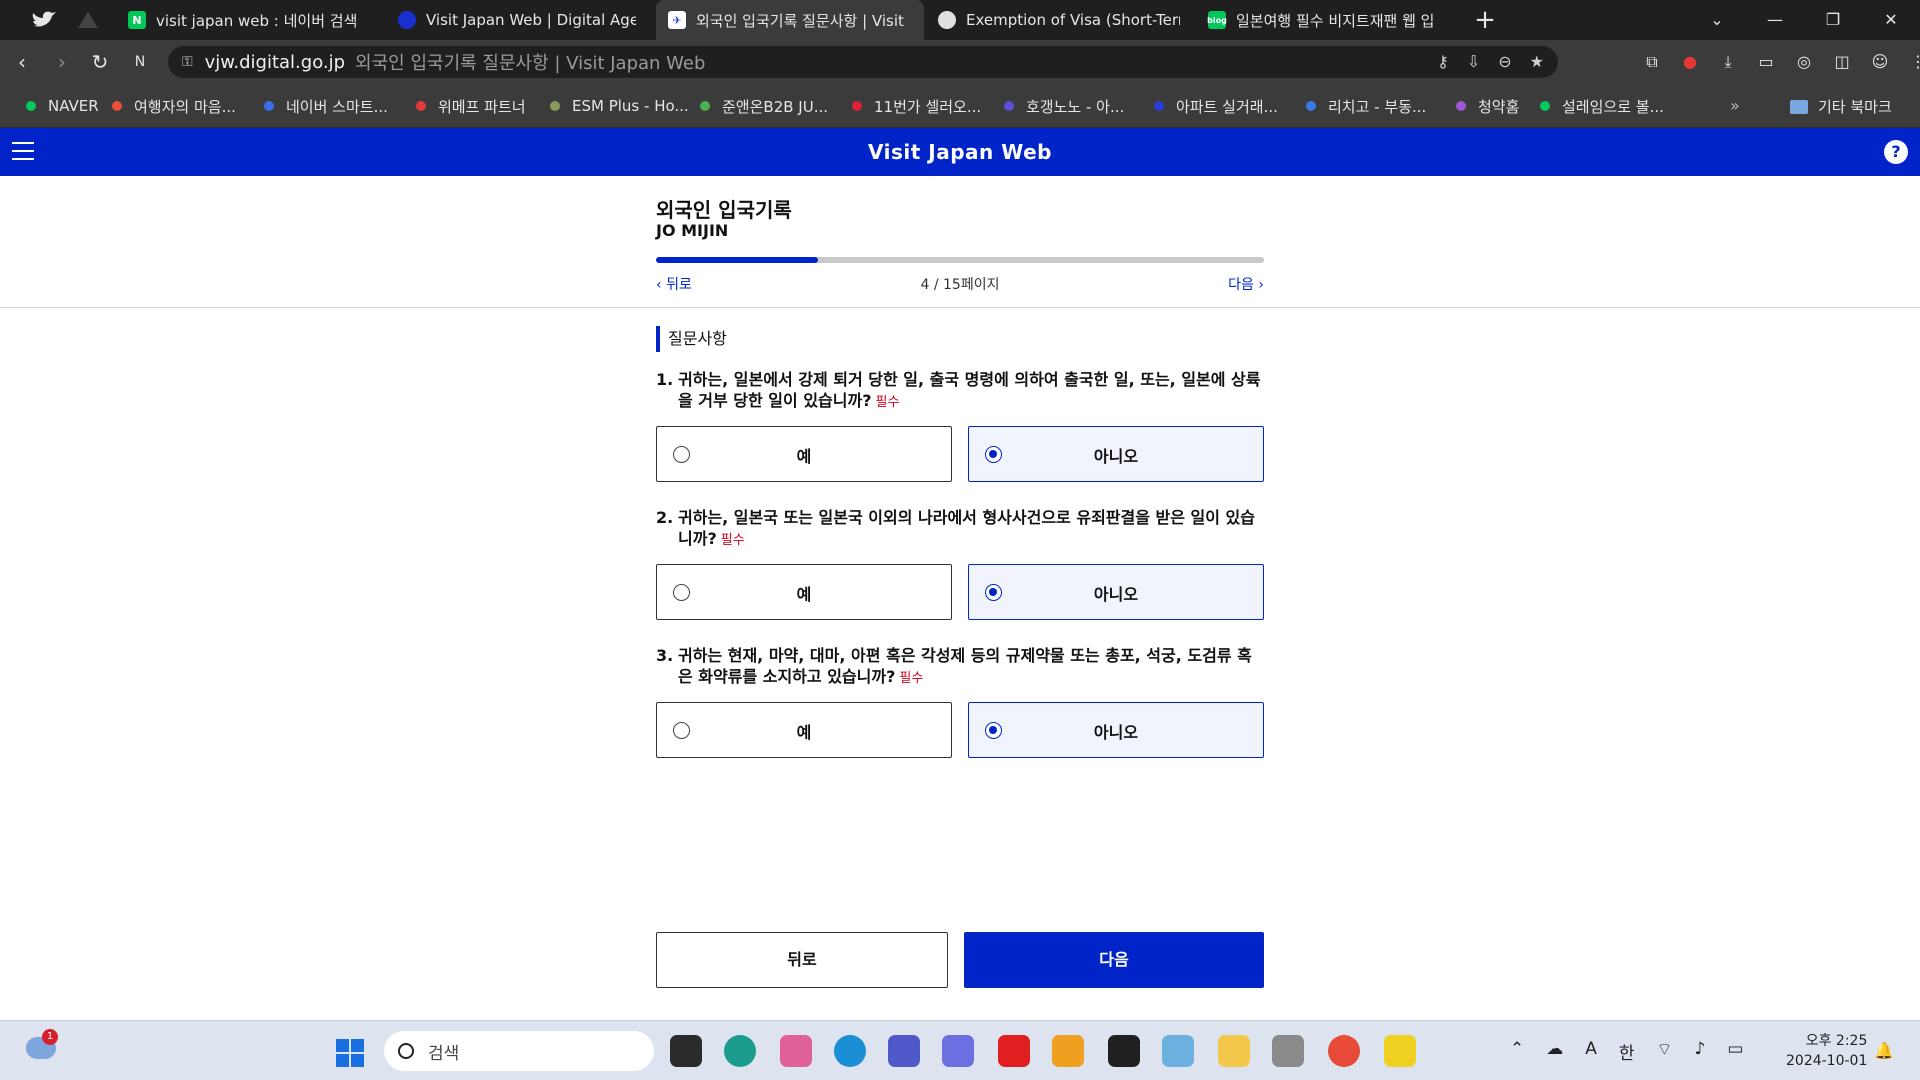 The width and height of the screenshot is (1920, 1080). I want to click on battery-icon: ▭, so click(1735, 1051).